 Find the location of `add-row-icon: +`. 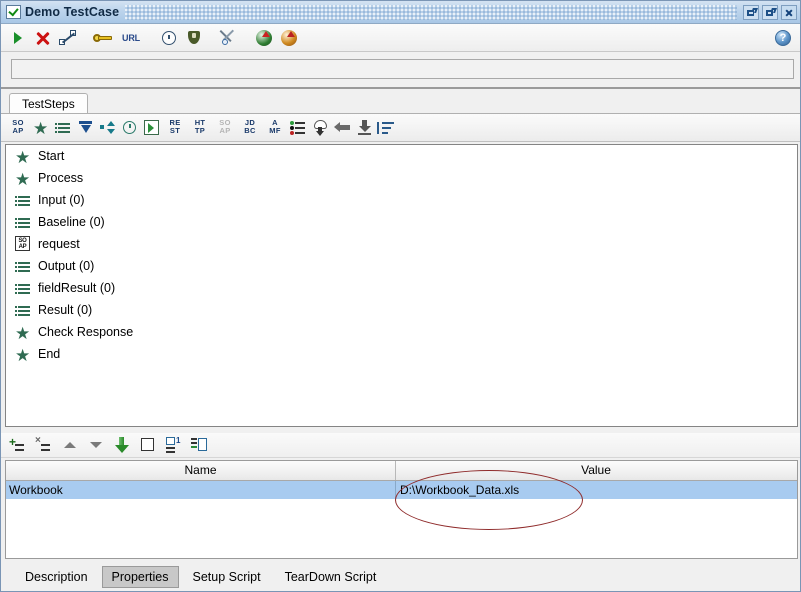

add-row-icon: + is located at coordinates (18, 445).